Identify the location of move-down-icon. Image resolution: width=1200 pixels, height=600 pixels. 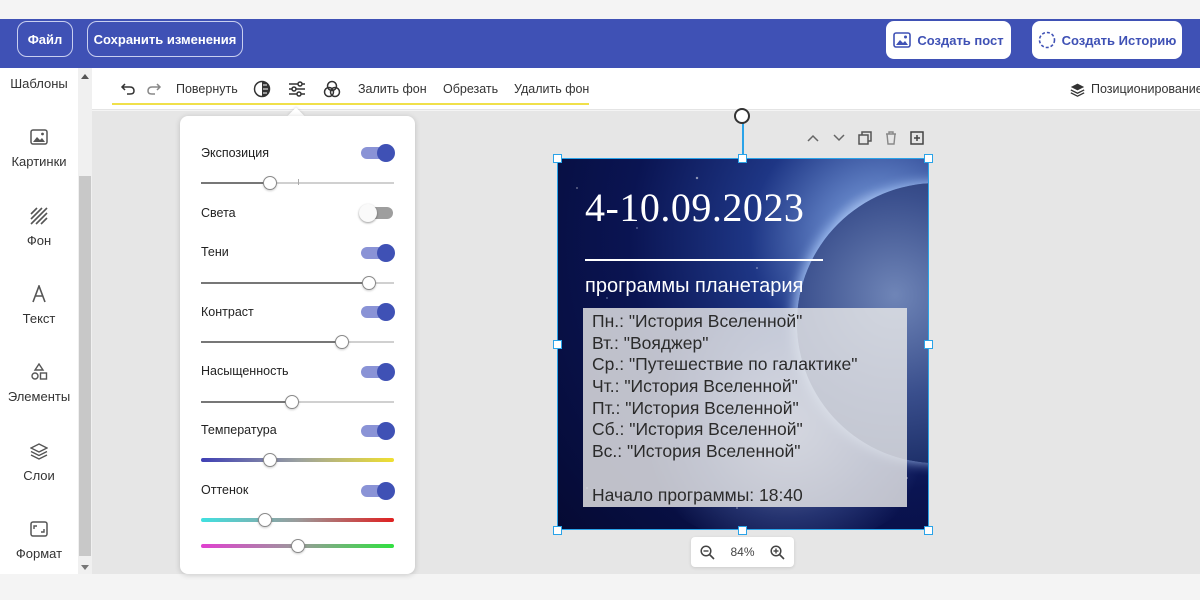
(839, 138).